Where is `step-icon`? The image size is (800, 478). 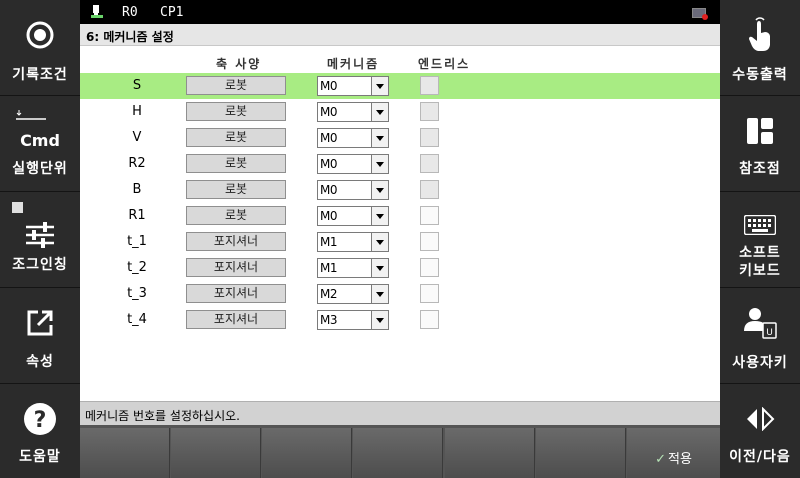 step-icon is located at coordinates (40, 115).